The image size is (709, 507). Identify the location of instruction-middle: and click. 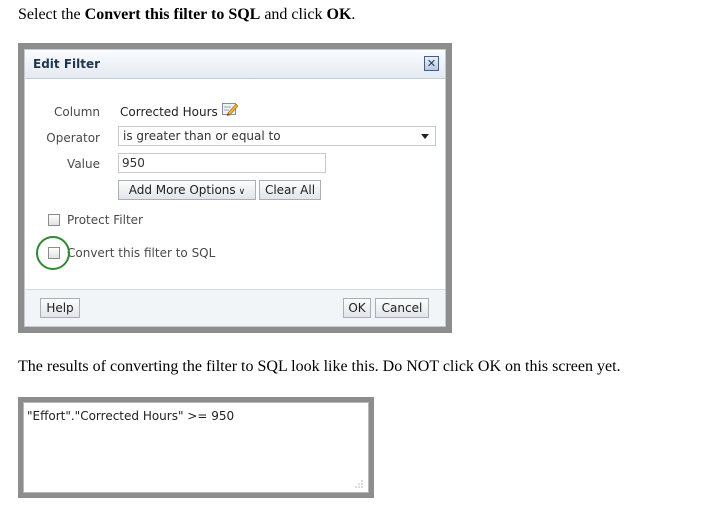
(293, 14).